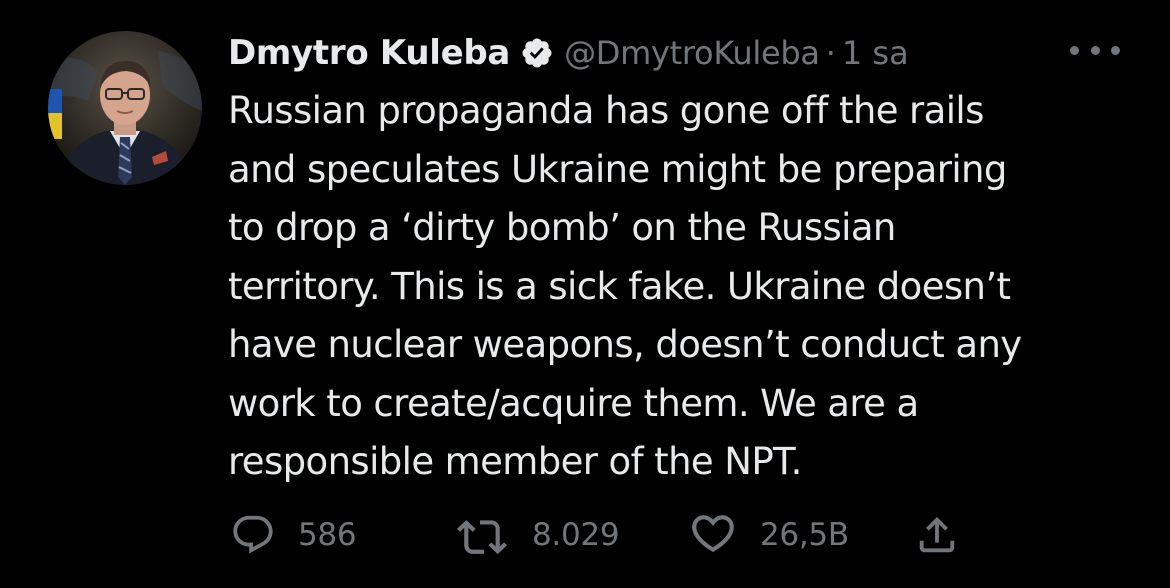  Describe the element at coordinates (713, 535) in the screenshot. I see `heart-icon` at that location.